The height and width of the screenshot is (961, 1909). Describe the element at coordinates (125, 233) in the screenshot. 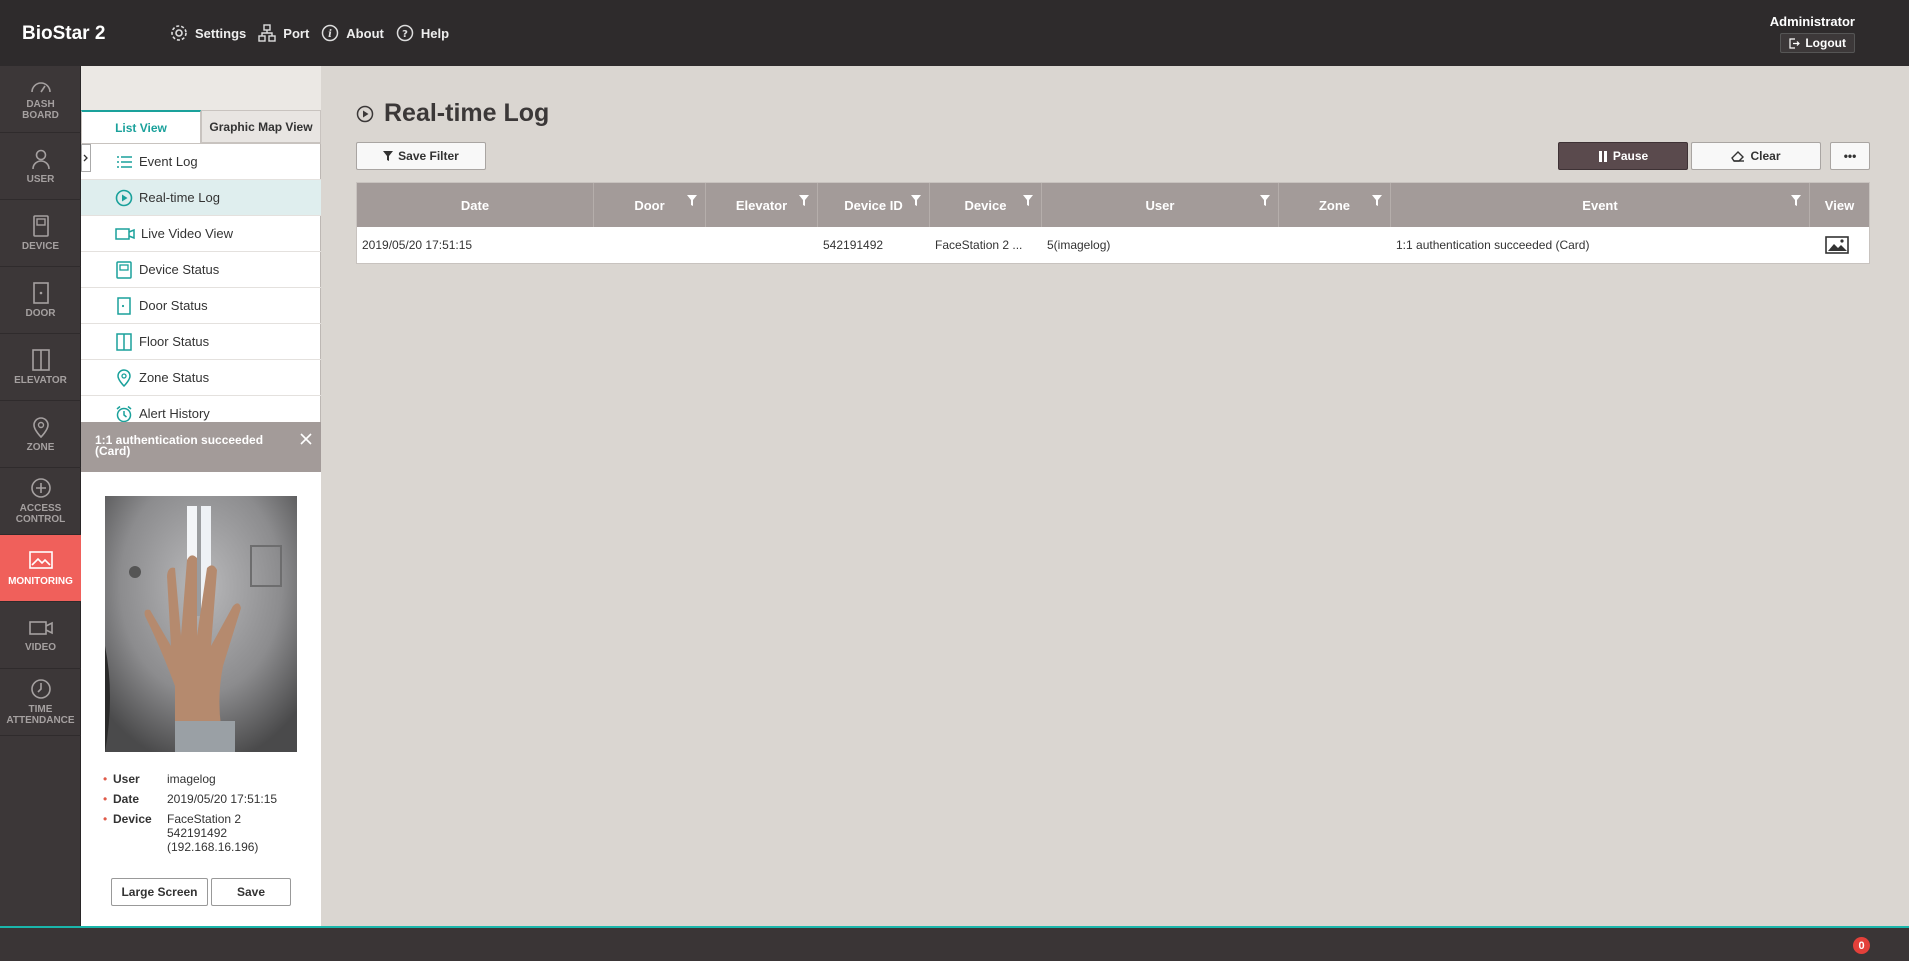

I see `video-icon` at that location.